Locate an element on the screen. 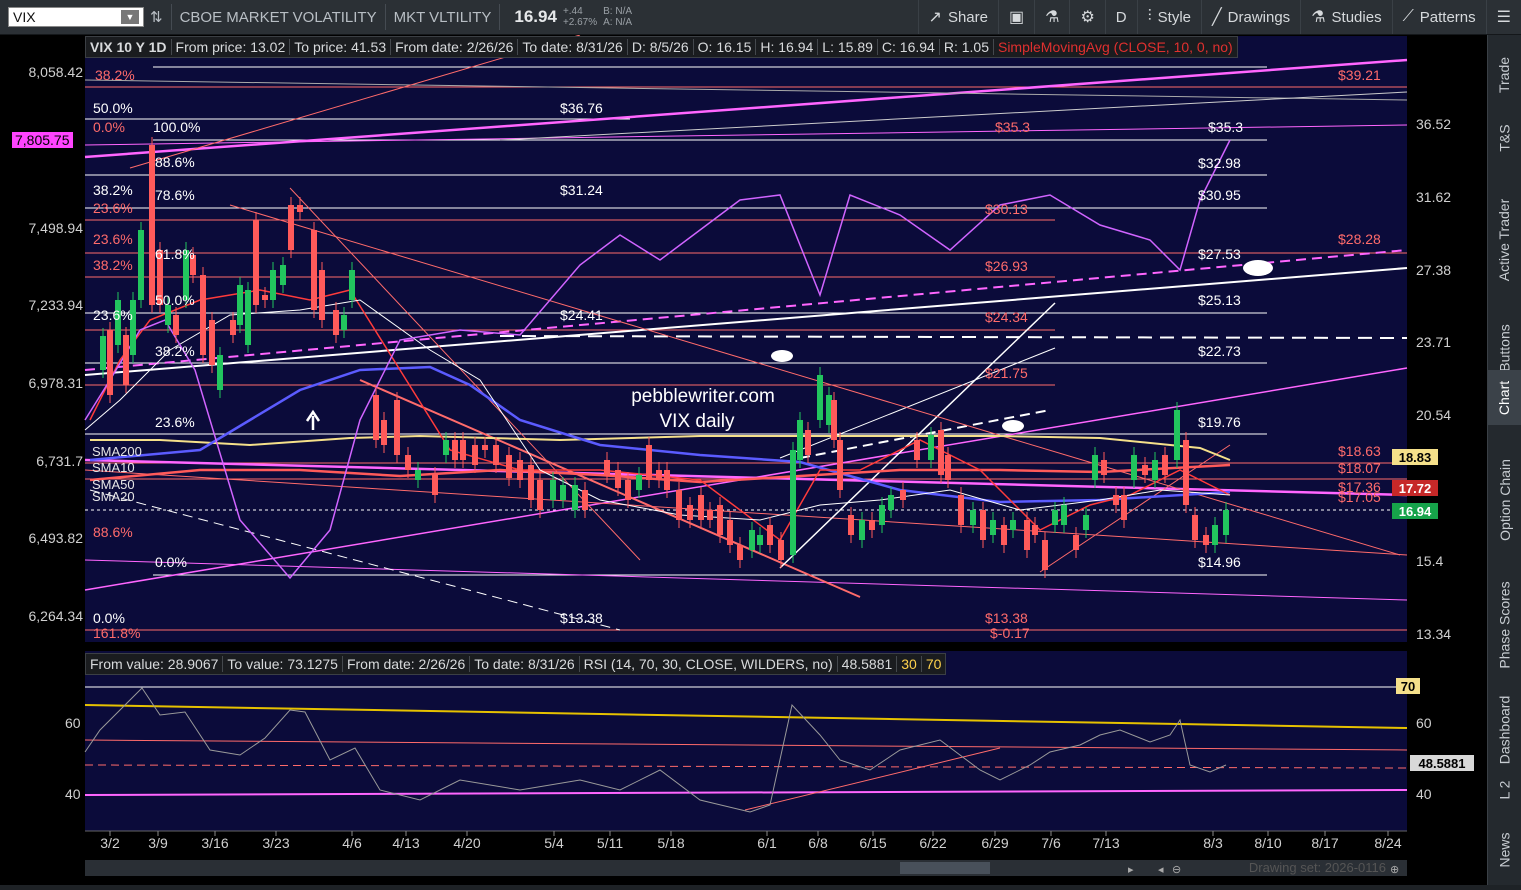 Image resolution: width=1521 pixels, height=890 pixels. horizontal-scrollbar is located at coordinates (746, 868).